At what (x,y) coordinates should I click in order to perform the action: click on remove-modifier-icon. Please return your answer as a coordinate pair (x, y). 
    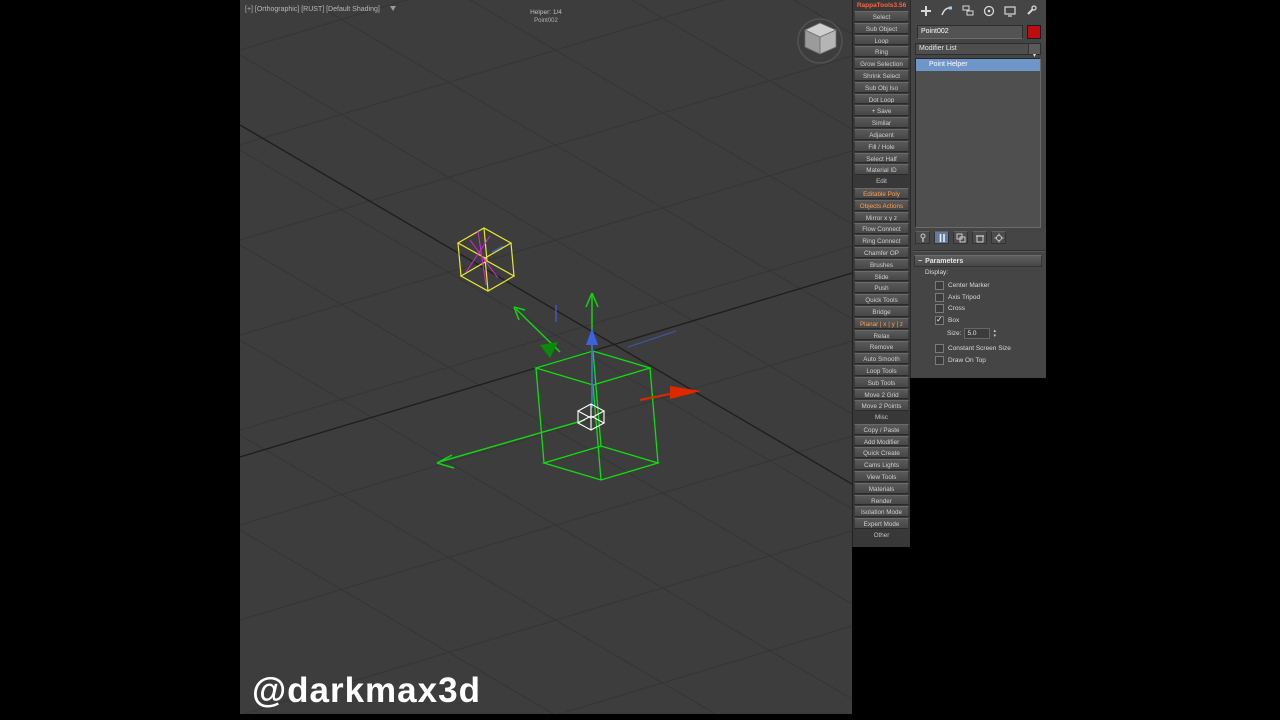
    Looking at the image, I should click on (979, 237).